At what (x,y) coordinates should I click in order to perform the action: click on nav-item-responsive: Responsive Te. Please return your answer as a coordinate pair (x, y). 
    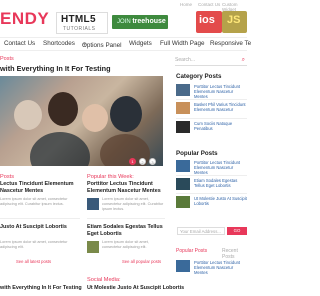
    Looking at the image, I should click on (230, 43).